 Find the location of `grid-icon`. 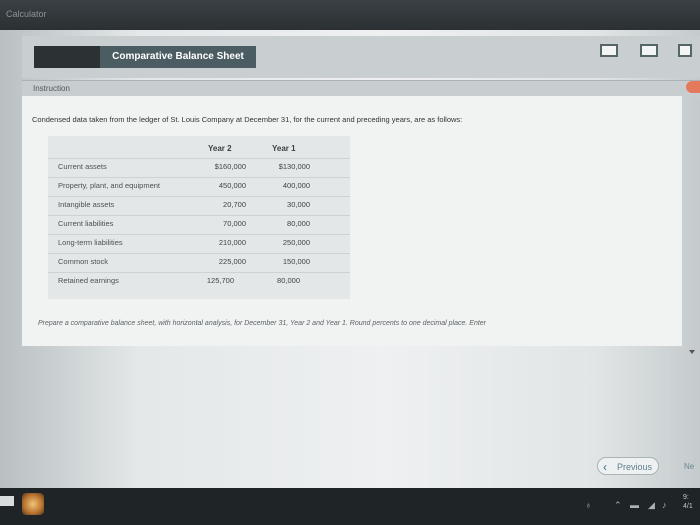

grid-icon is located at coordinates (649, 50).